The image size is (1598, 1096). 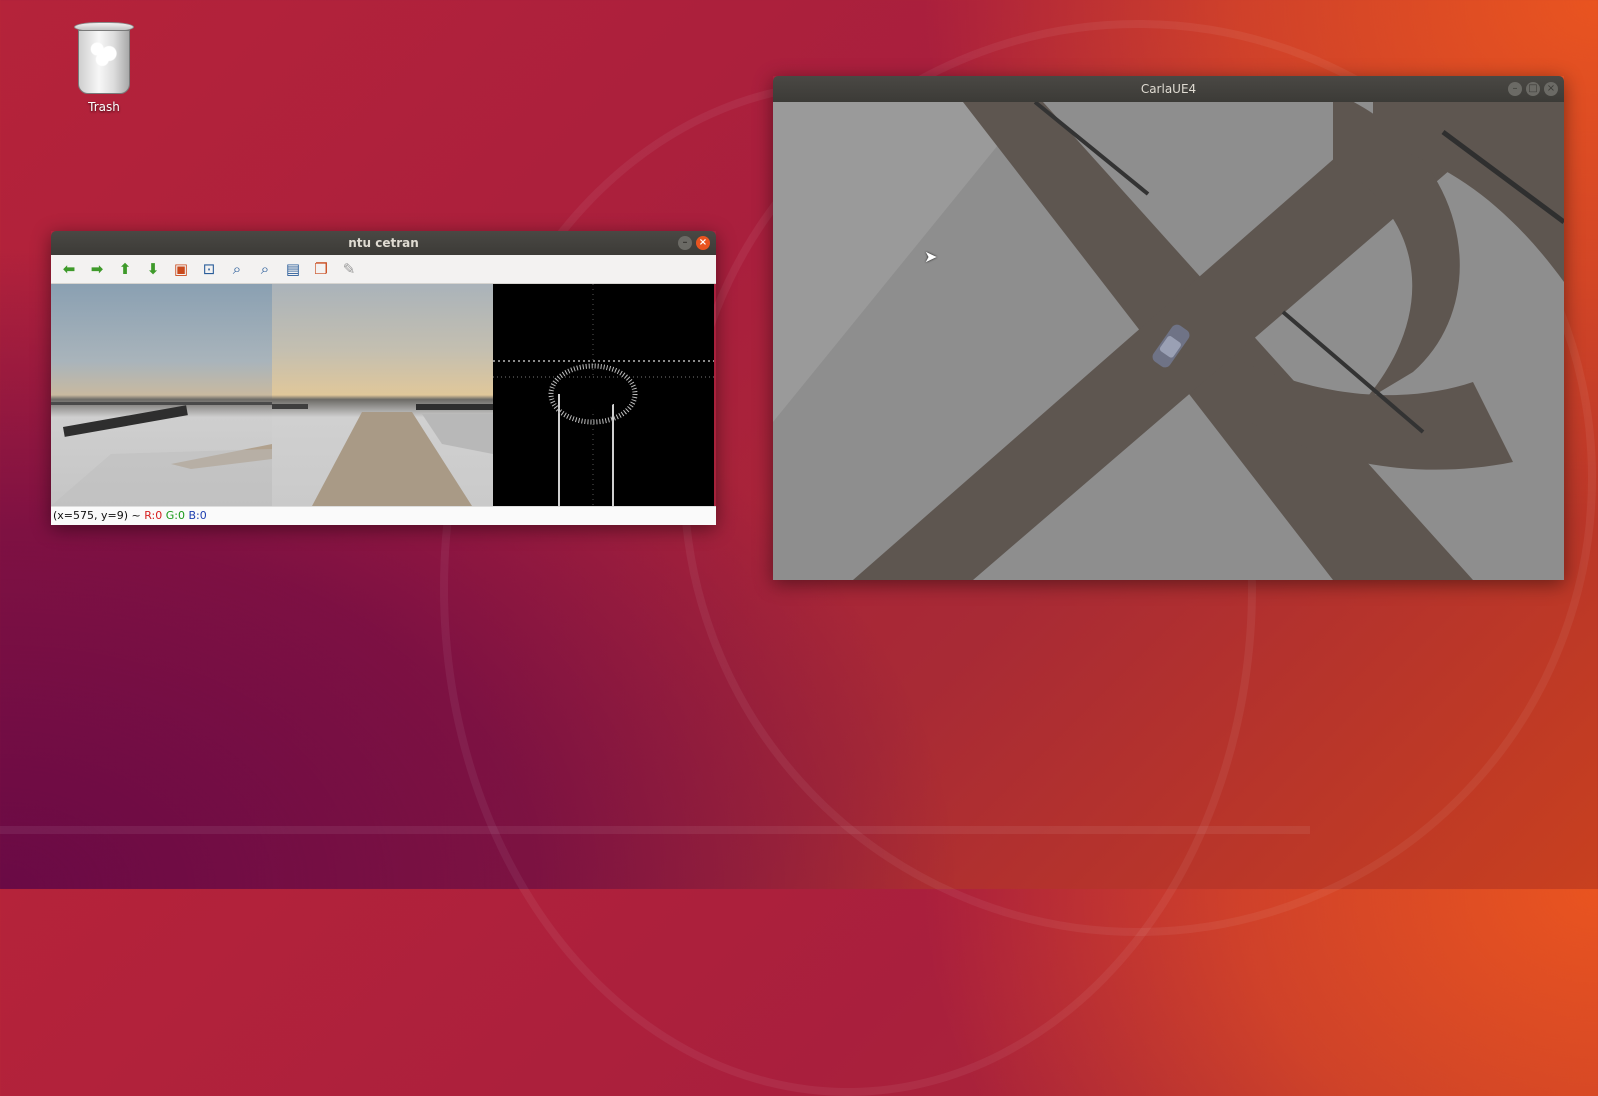 I want to click on carla-titlebar: CarlaUE4 – □ ×, so click(x=1168, y=89).